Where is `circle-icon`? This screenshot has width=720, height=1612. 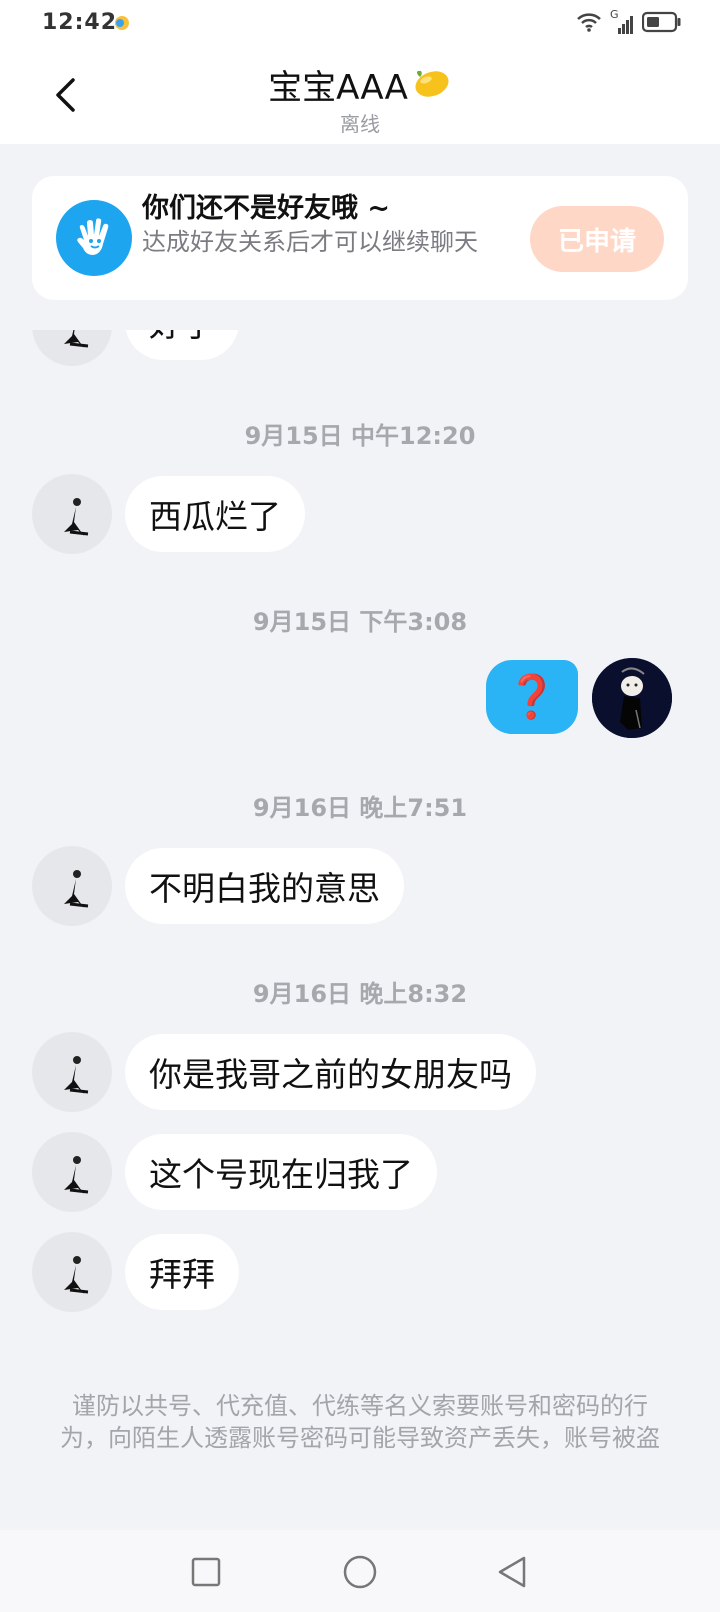
circle-icon is located at coordinates (360, 1572).